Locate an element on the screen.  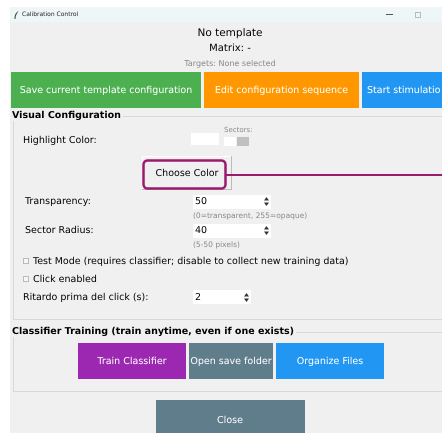
field-label: Highlight Color: is located at coordinates (60, 140).